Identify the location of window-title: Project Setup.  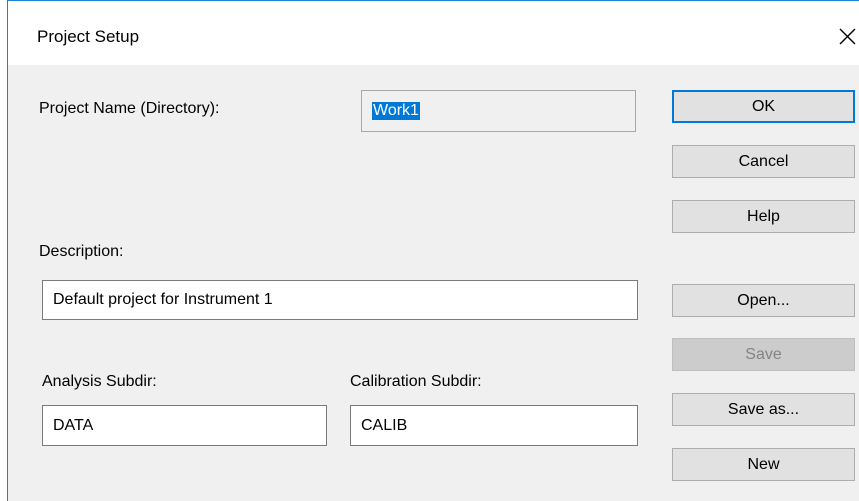
(88, 36).